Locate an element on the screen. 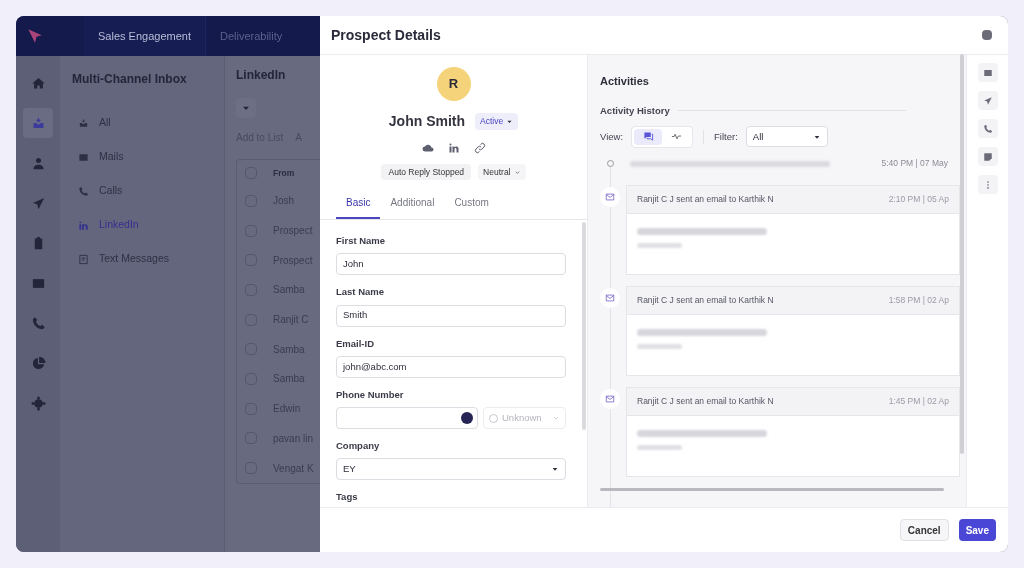 This screenshot has height=568, width=1024. save-button: Save is located at coordinates (977, 530).